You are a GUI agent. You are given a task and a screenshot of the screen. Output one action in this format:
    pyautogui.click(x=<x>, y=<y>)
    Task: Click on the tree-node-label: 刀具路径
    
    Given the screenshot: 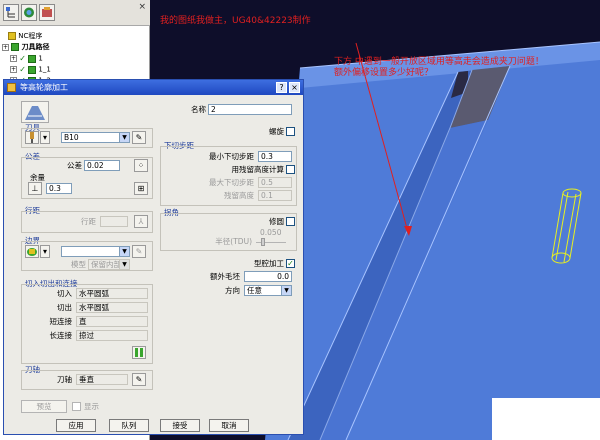 What is the action you would take?
    pyautogui.click(x=35, y=47)
    